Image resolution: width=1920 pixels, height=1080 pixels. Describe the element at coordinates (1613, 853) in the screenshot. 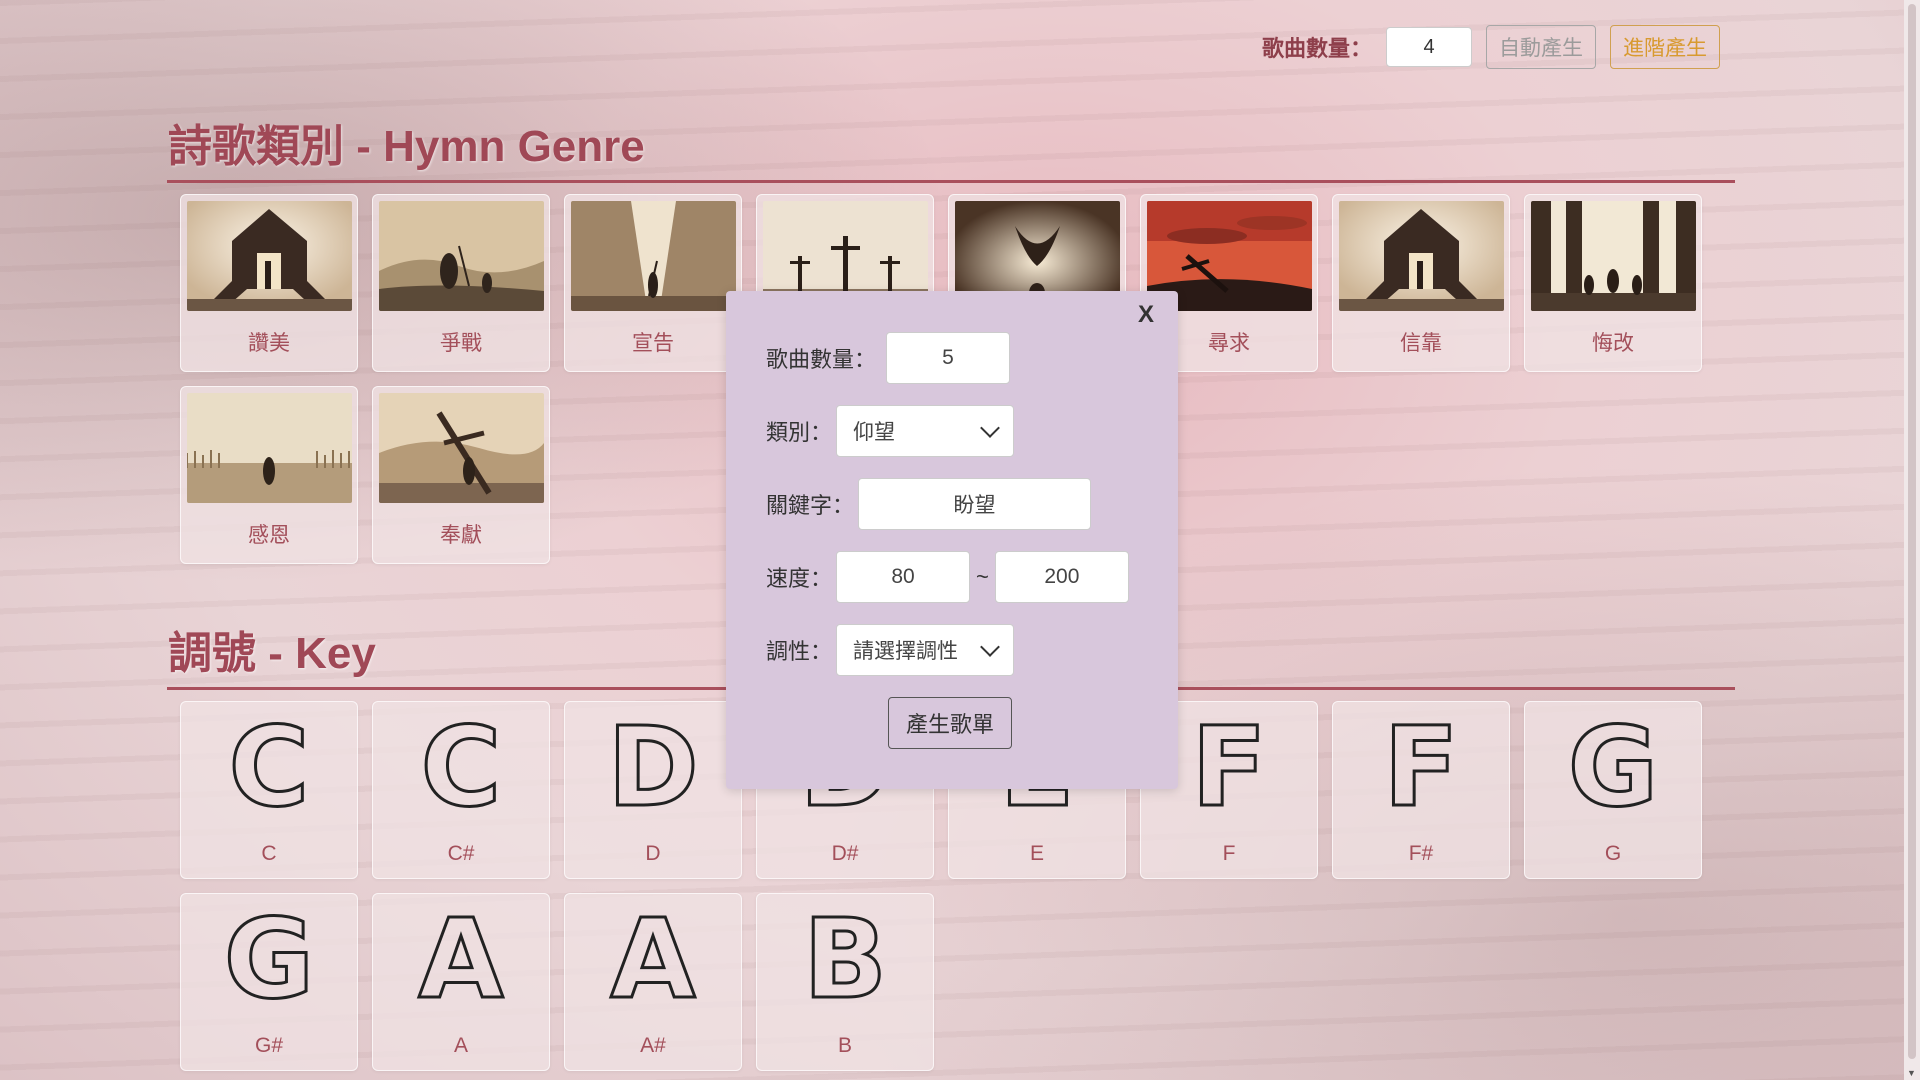

I see `key-label: G` at that location.